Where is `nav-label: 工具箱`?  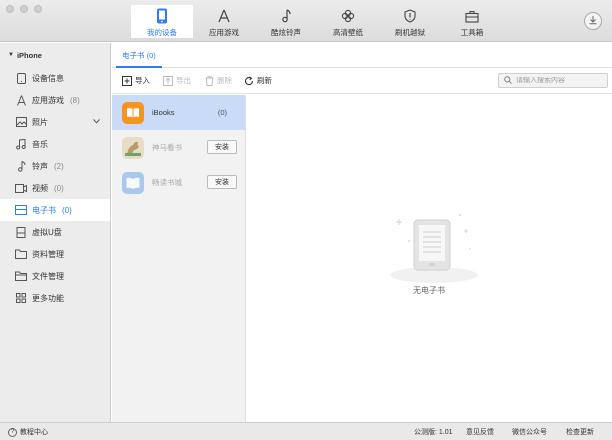
nav-label: 工具箱 is located at coordinates (472, 32).